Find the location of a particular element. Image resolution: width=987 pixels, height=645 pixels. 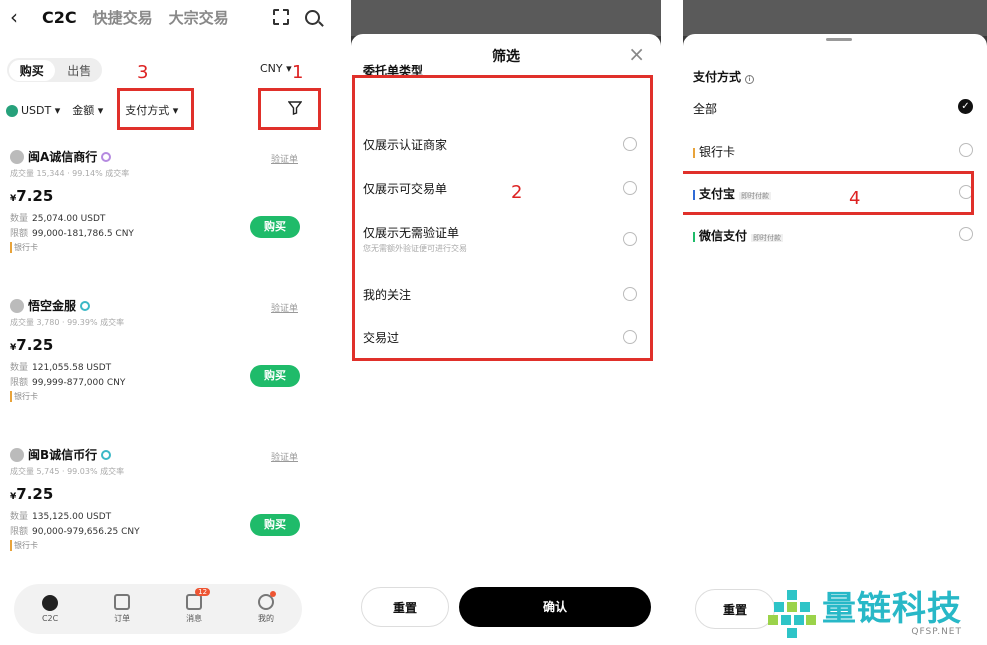

merchant-name: 闽A诚信商行 is located at coordinates (62, 156).